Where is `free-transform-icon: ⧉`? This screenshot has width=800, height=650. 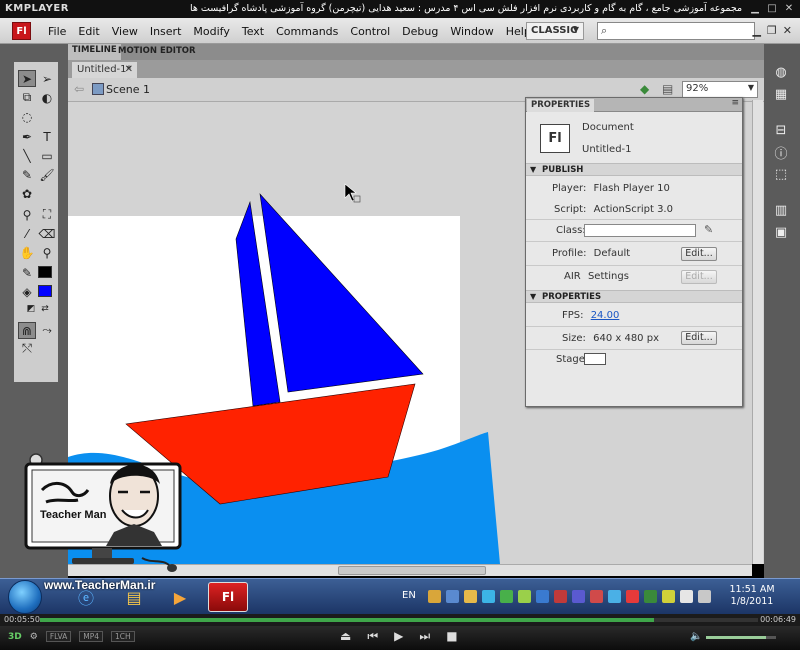
free-transform-icon: ⧉ is located at coordinates (27, 97).